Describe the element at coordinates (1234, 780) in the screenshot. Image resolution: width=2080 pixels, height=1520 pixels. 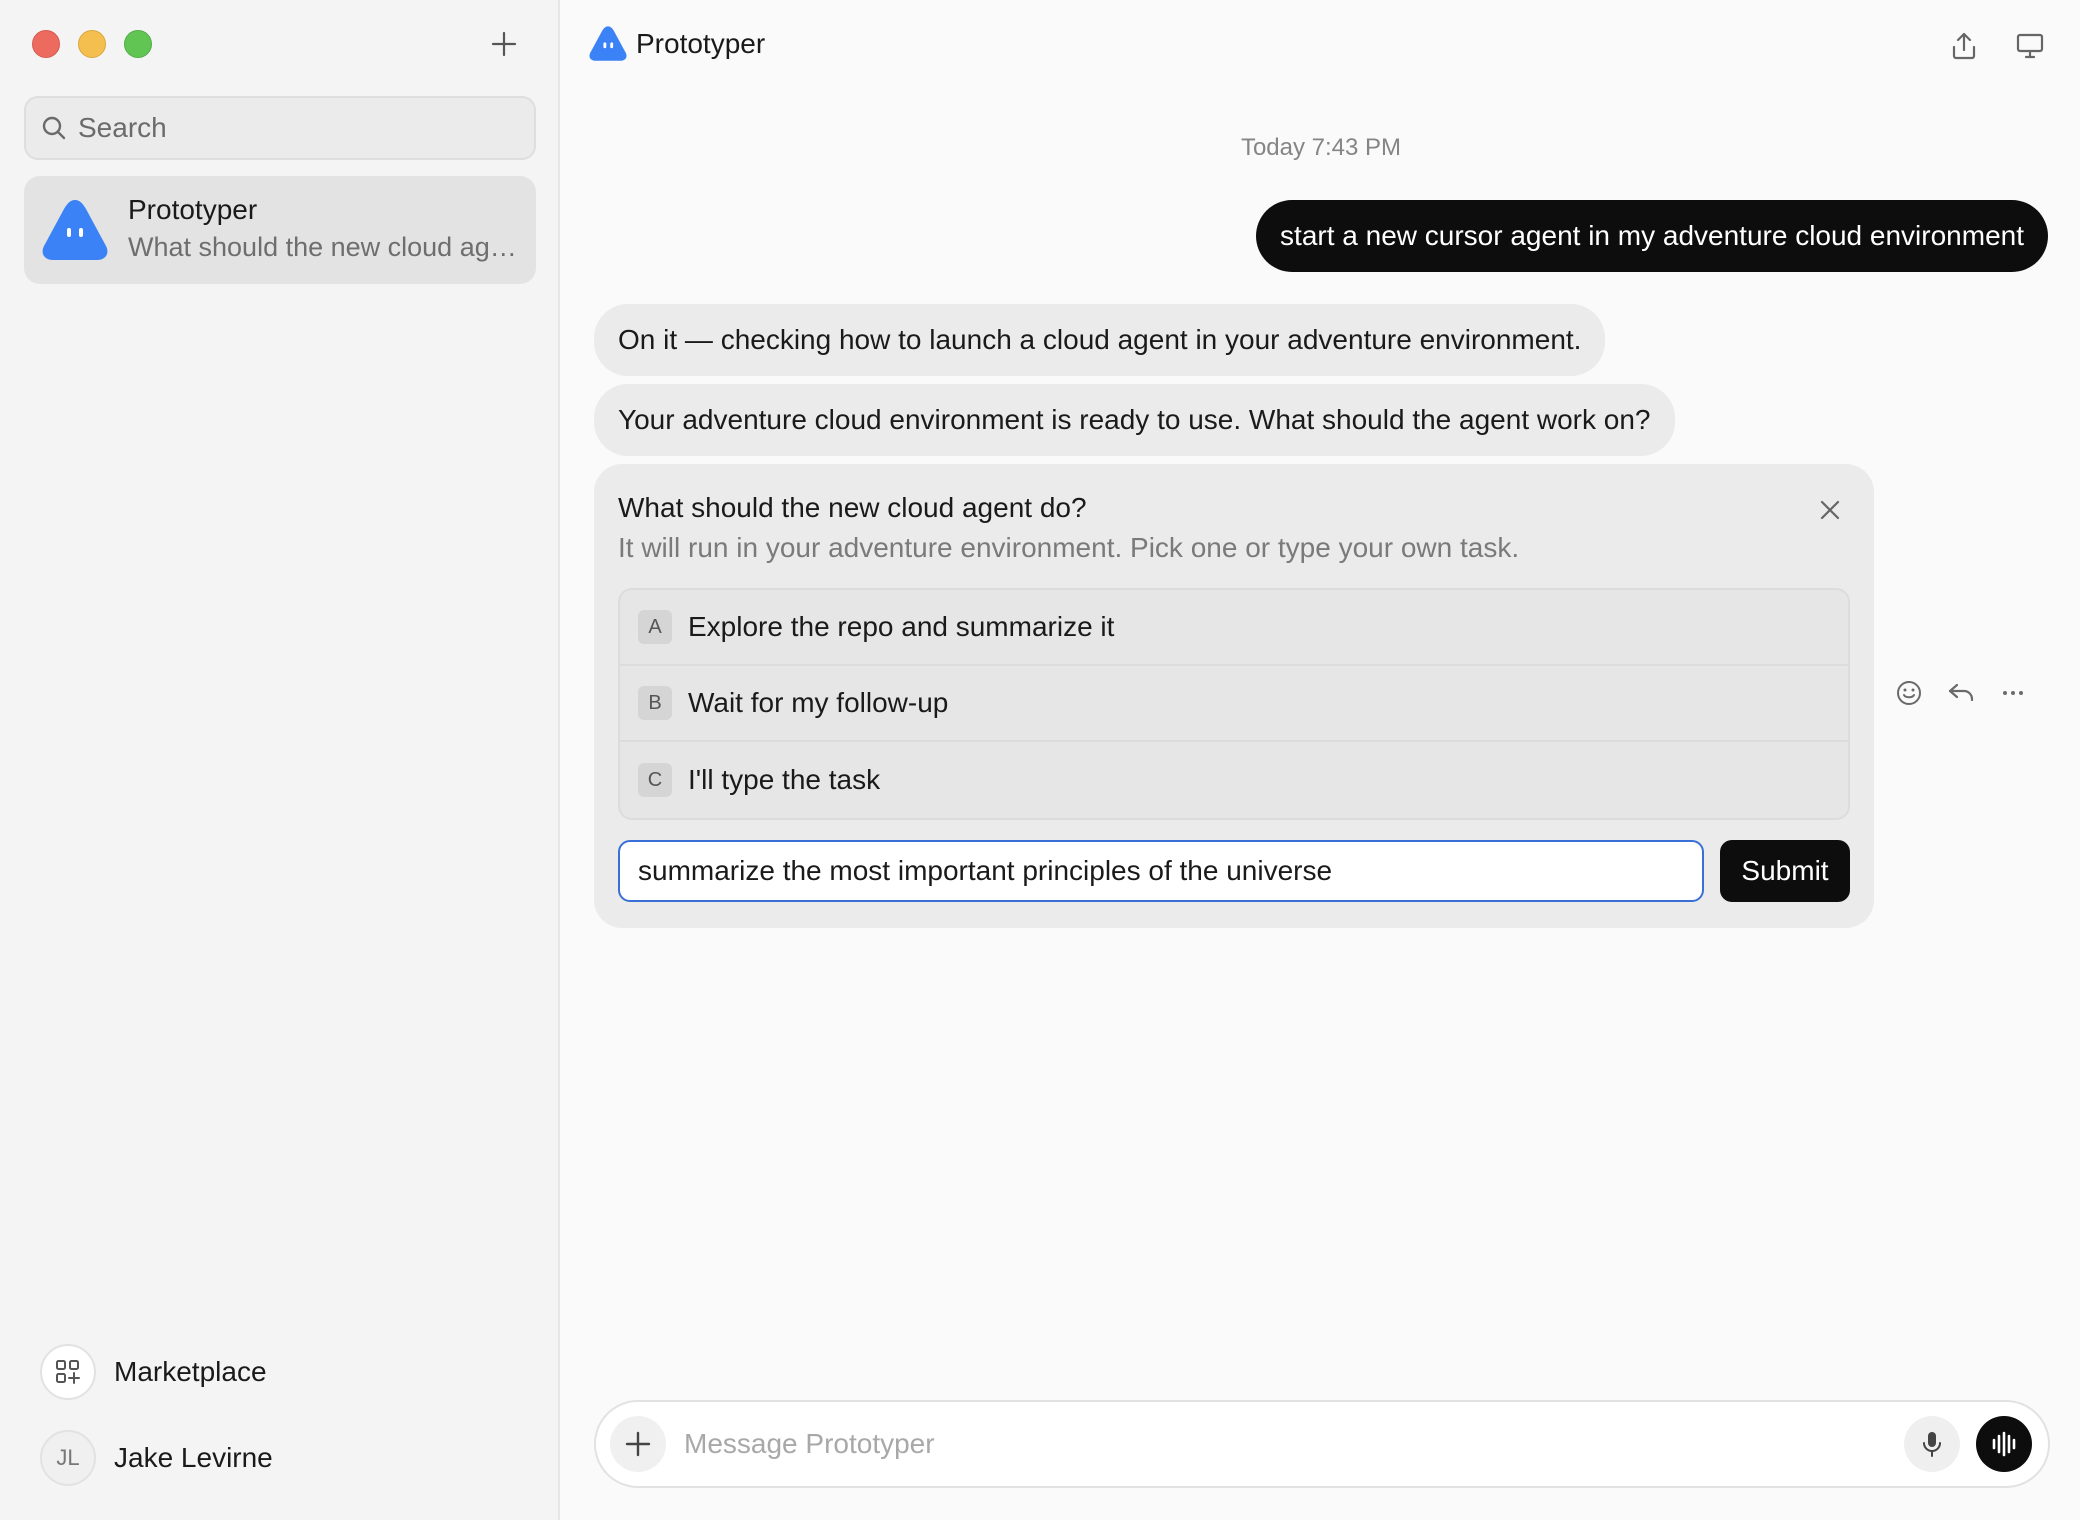
I see `option-c: C I'll type the task` at that location.